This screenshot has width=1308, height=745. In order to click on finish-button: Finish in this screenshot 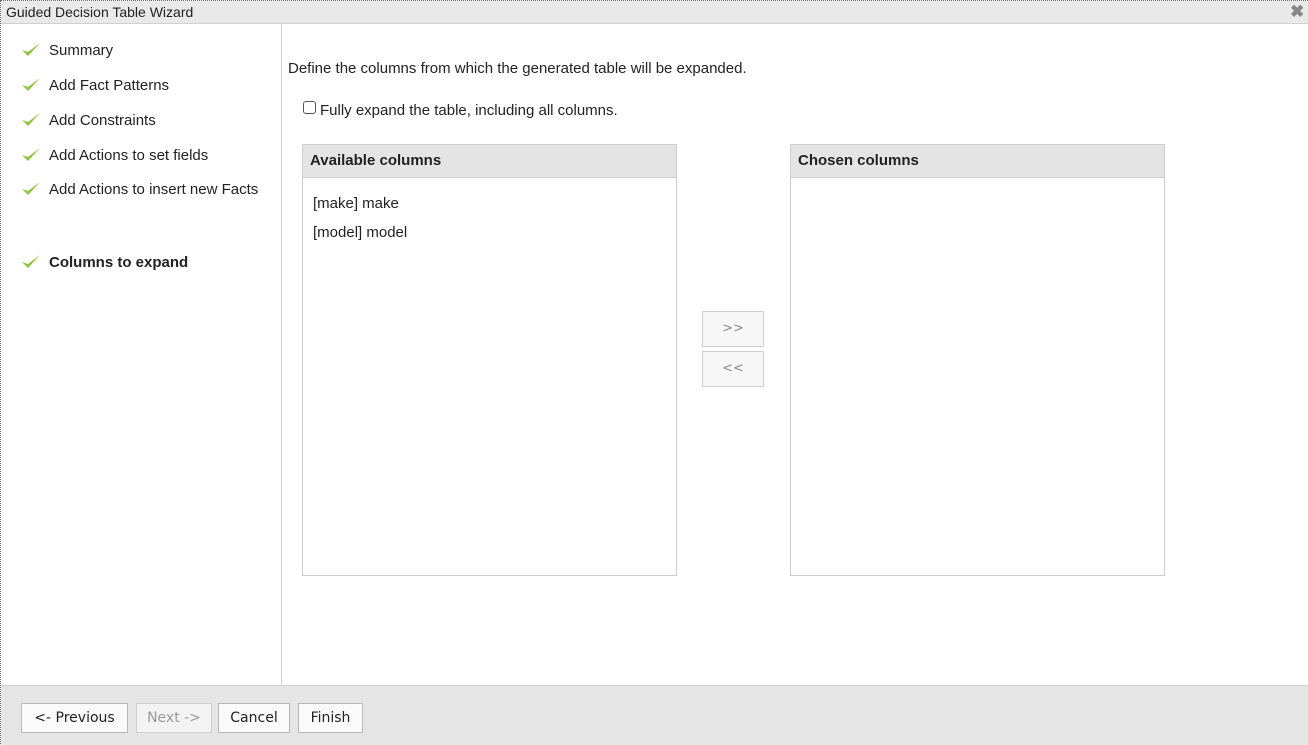, I will do `click(330, 718)`.